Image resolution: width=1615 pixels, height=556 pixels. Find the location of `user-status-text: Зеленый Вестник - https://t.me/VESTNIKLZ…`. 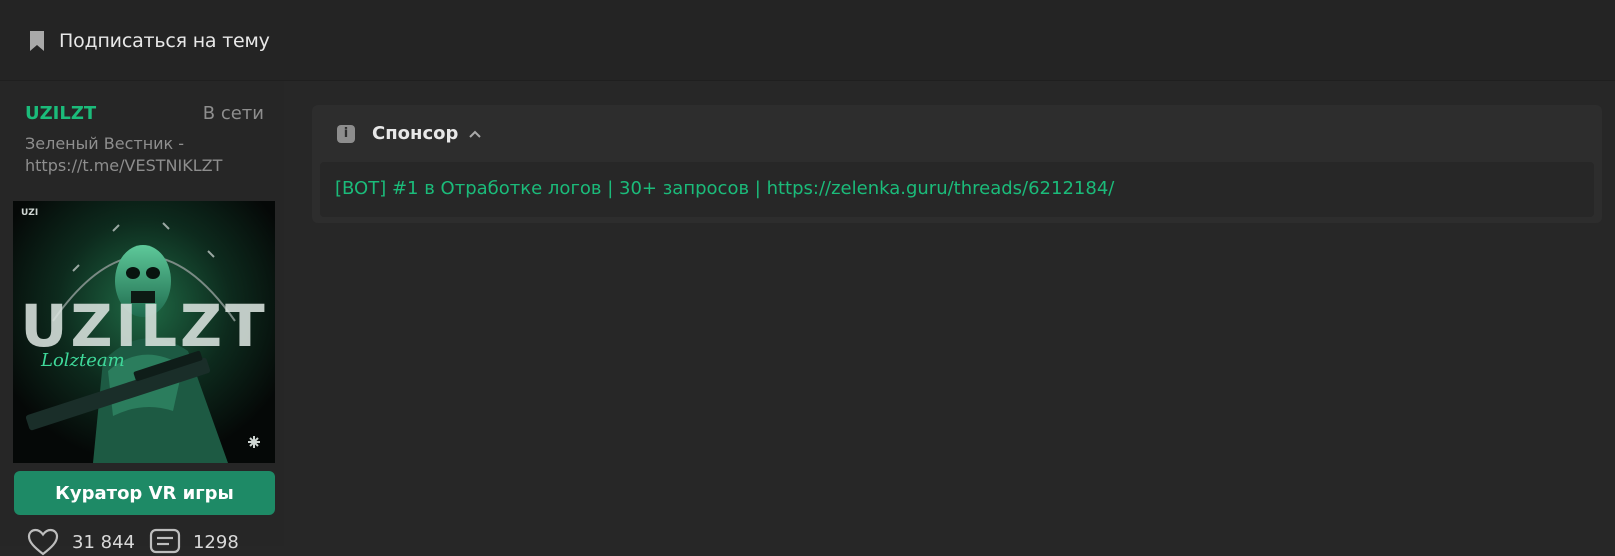

user-status-text: Зеленый Вестник - https://t.me/VESTNIKLZ… is located at coordinates (145, 155).